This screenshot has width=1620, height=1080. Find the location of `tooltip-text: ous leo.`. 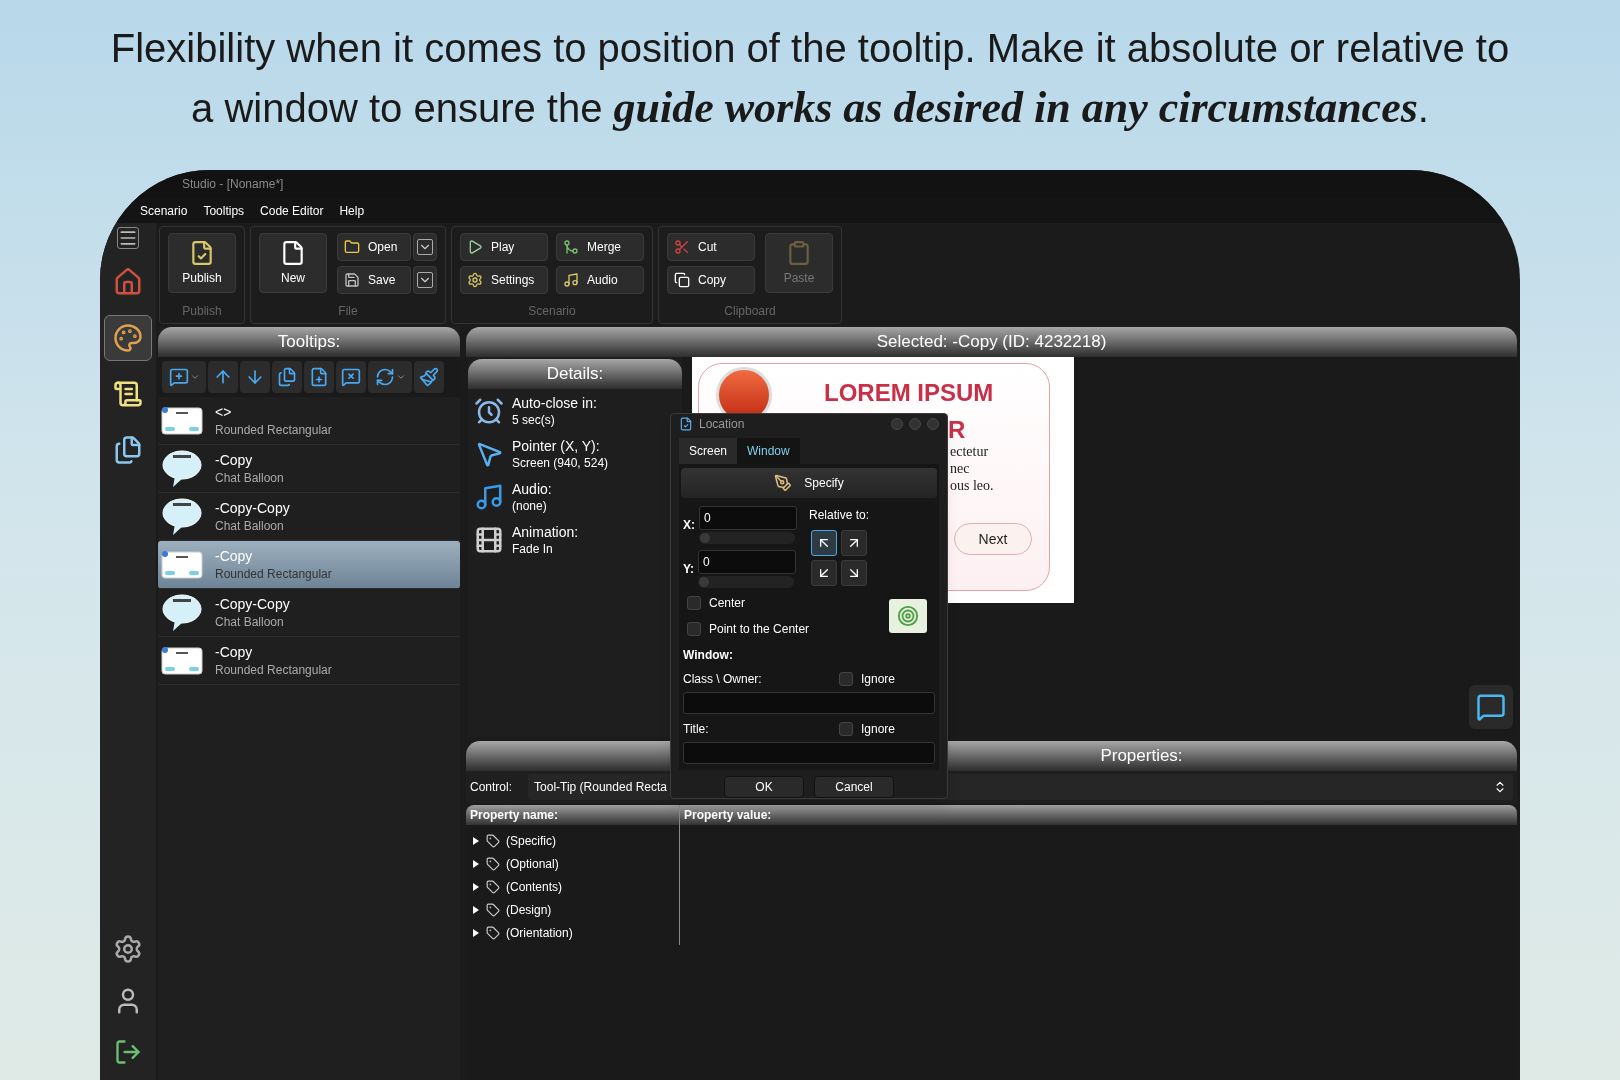

tooltip-text: ous leo. is located at coordinates (972, 485).